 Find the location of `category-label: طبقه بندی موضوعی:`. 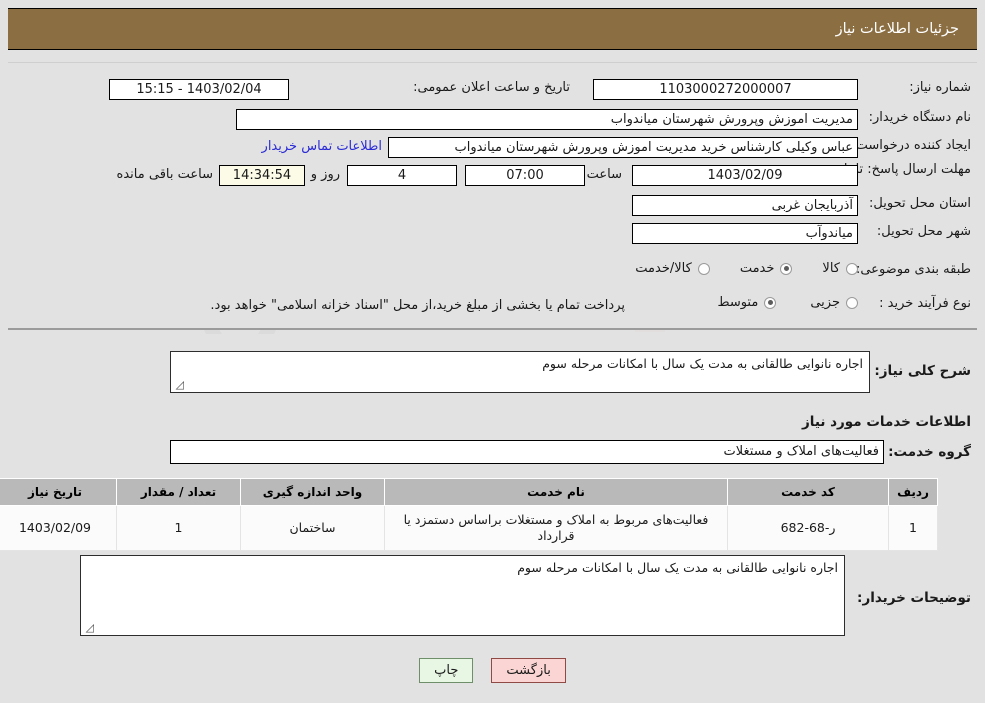

category-label: طبقه بندی موضوعی: is located at coordinates (913, 269).